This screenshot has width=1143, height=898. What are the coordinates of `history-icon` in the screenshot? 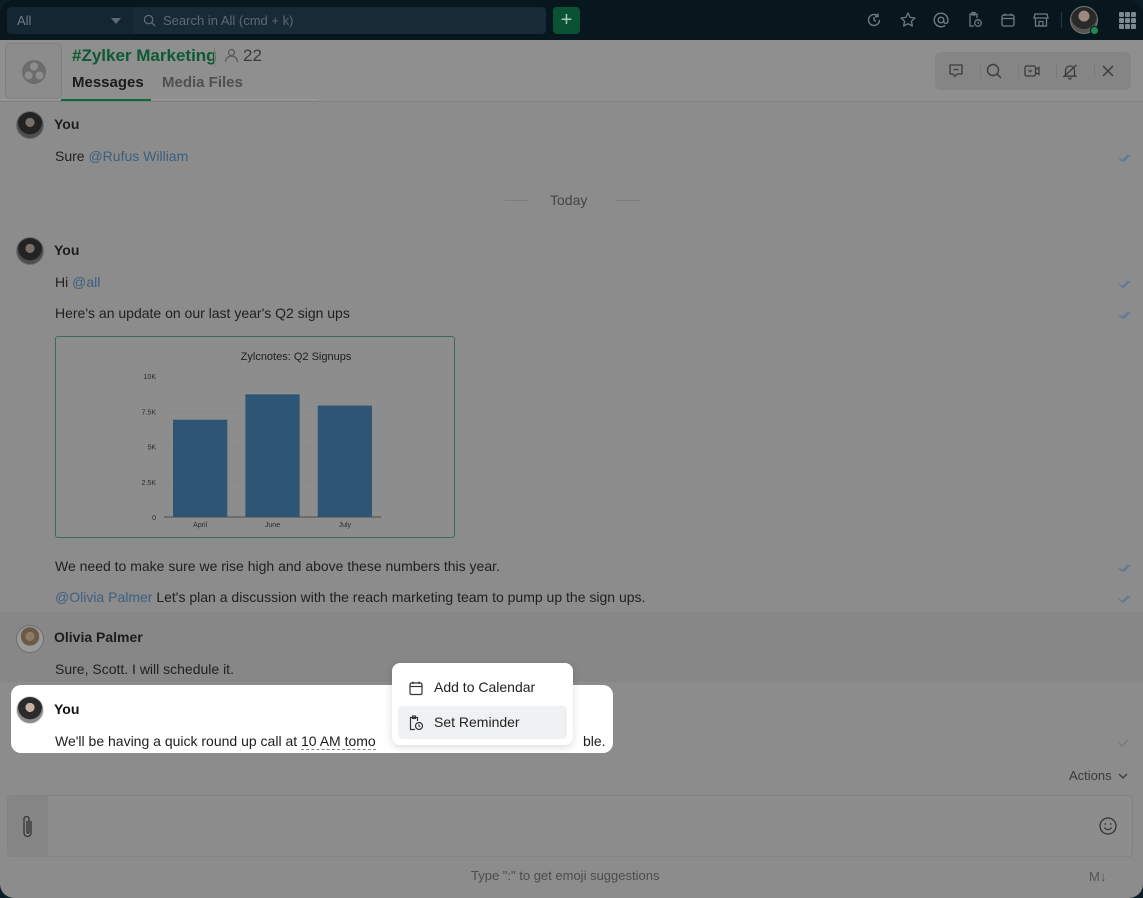 It's located at (874, 20).